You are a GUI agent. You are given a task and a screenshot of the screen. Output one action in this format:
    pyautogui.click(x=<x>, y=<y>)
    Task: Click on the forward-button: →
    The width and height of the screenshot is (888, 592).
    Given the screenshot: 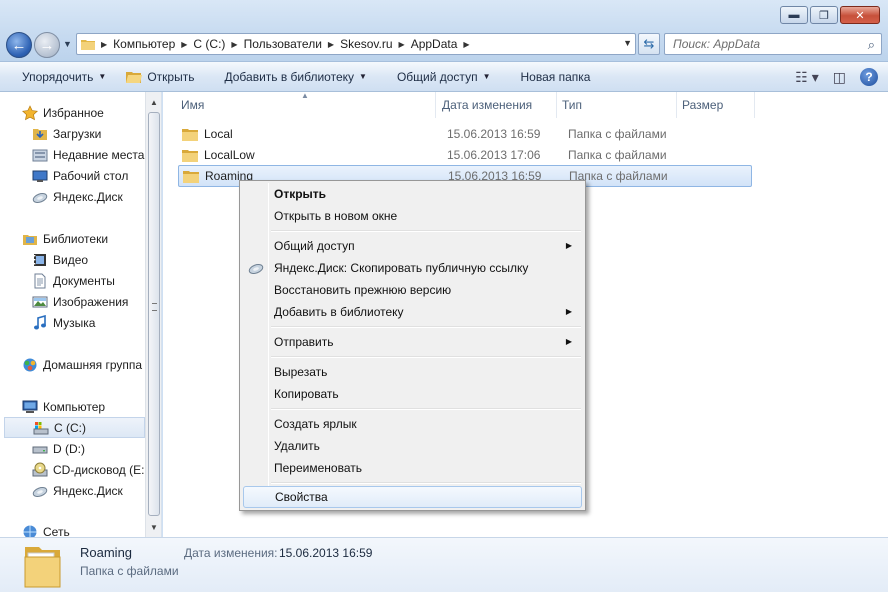 What is the action you would take?
    pyautogui.click(x=47, y=45)
    